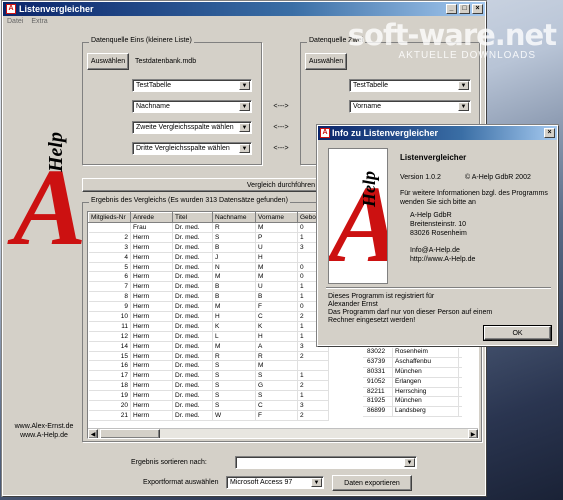 The width and height of the screenshot is (563, 500). What do you see at coordinates (442, 259) in the screenshot?
I see `dialog-web: http://www.A-Help.de` at bounding box center [442, 259].